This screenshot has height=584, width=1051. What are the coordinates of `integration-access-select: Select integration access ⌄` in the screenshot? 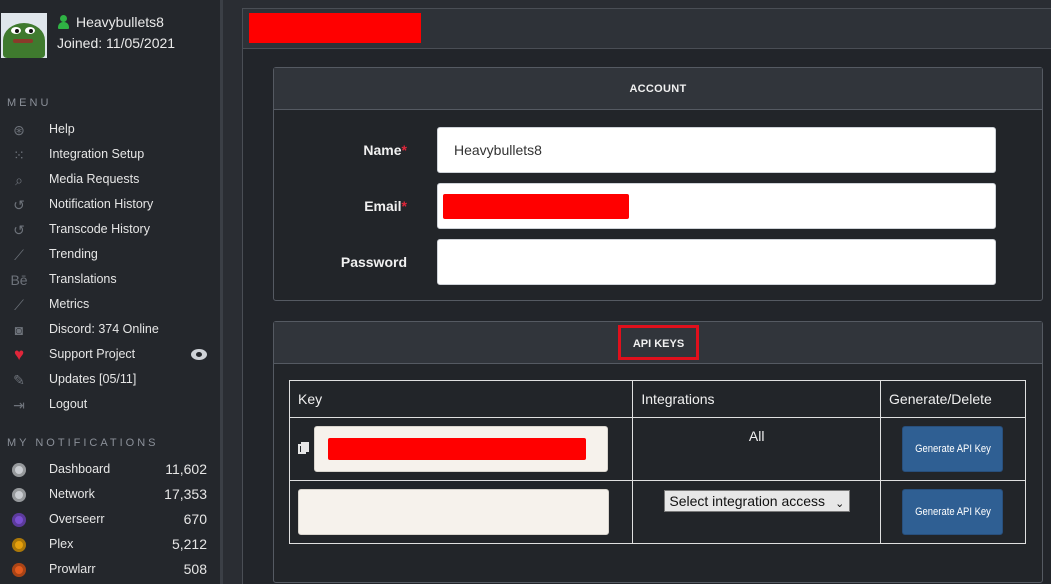 It's located at (757, 501).